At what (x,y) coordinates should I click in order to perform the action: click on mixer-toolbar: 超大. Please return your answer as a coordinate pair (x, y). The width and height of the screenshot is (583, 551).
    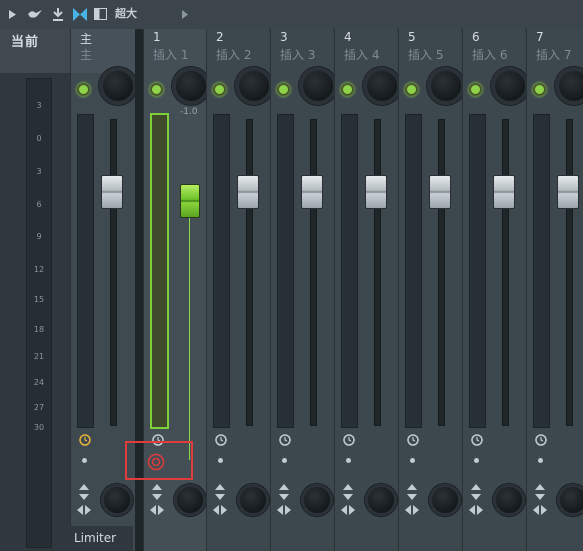
    Looking at the image, I should click on (291, 15).